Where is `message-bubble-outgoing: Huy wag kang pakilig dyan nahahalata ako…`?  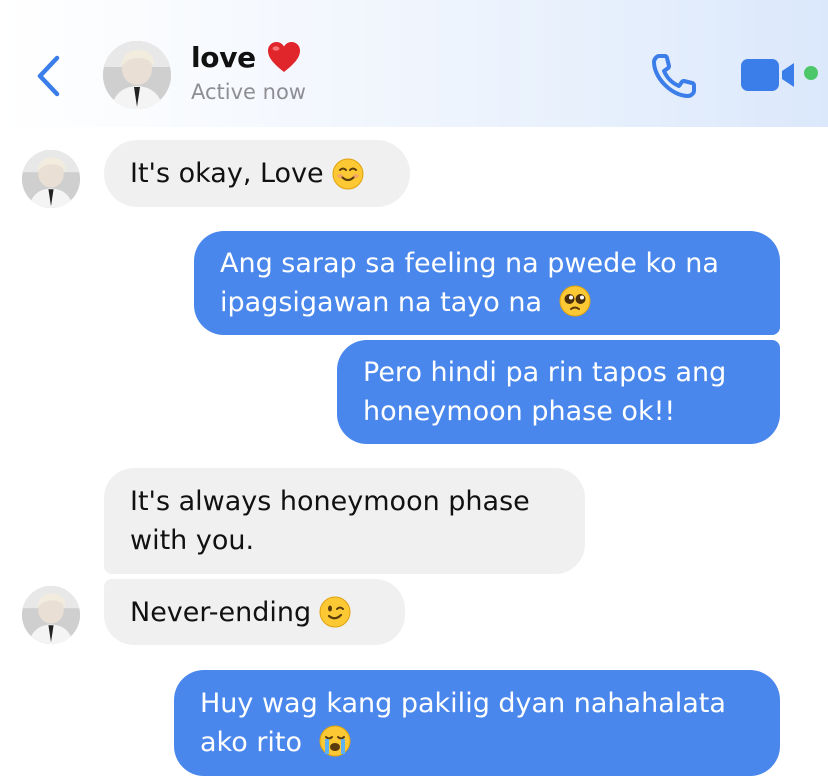 message-bubble-outgoing: Huy wag kang pakilig dyan nahahalata ako… is located at coordinates (477, 723).